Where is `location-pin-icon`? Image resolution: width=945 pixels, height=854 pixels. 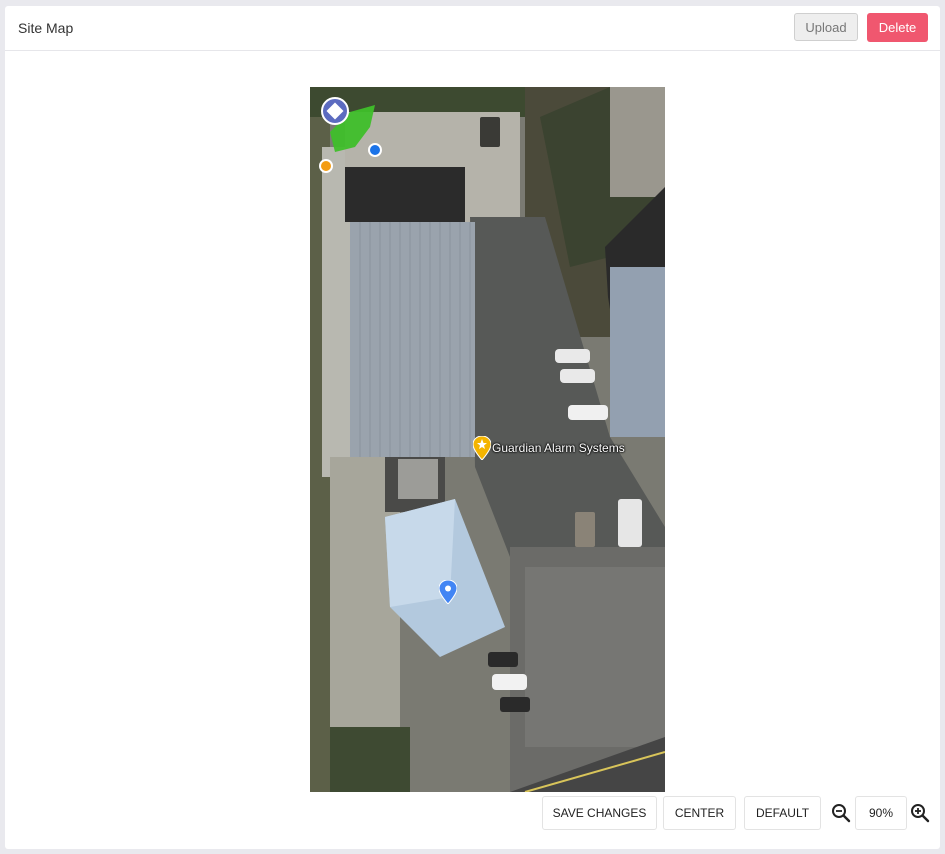
location-pin-icon is located at coordinates (448, 592).